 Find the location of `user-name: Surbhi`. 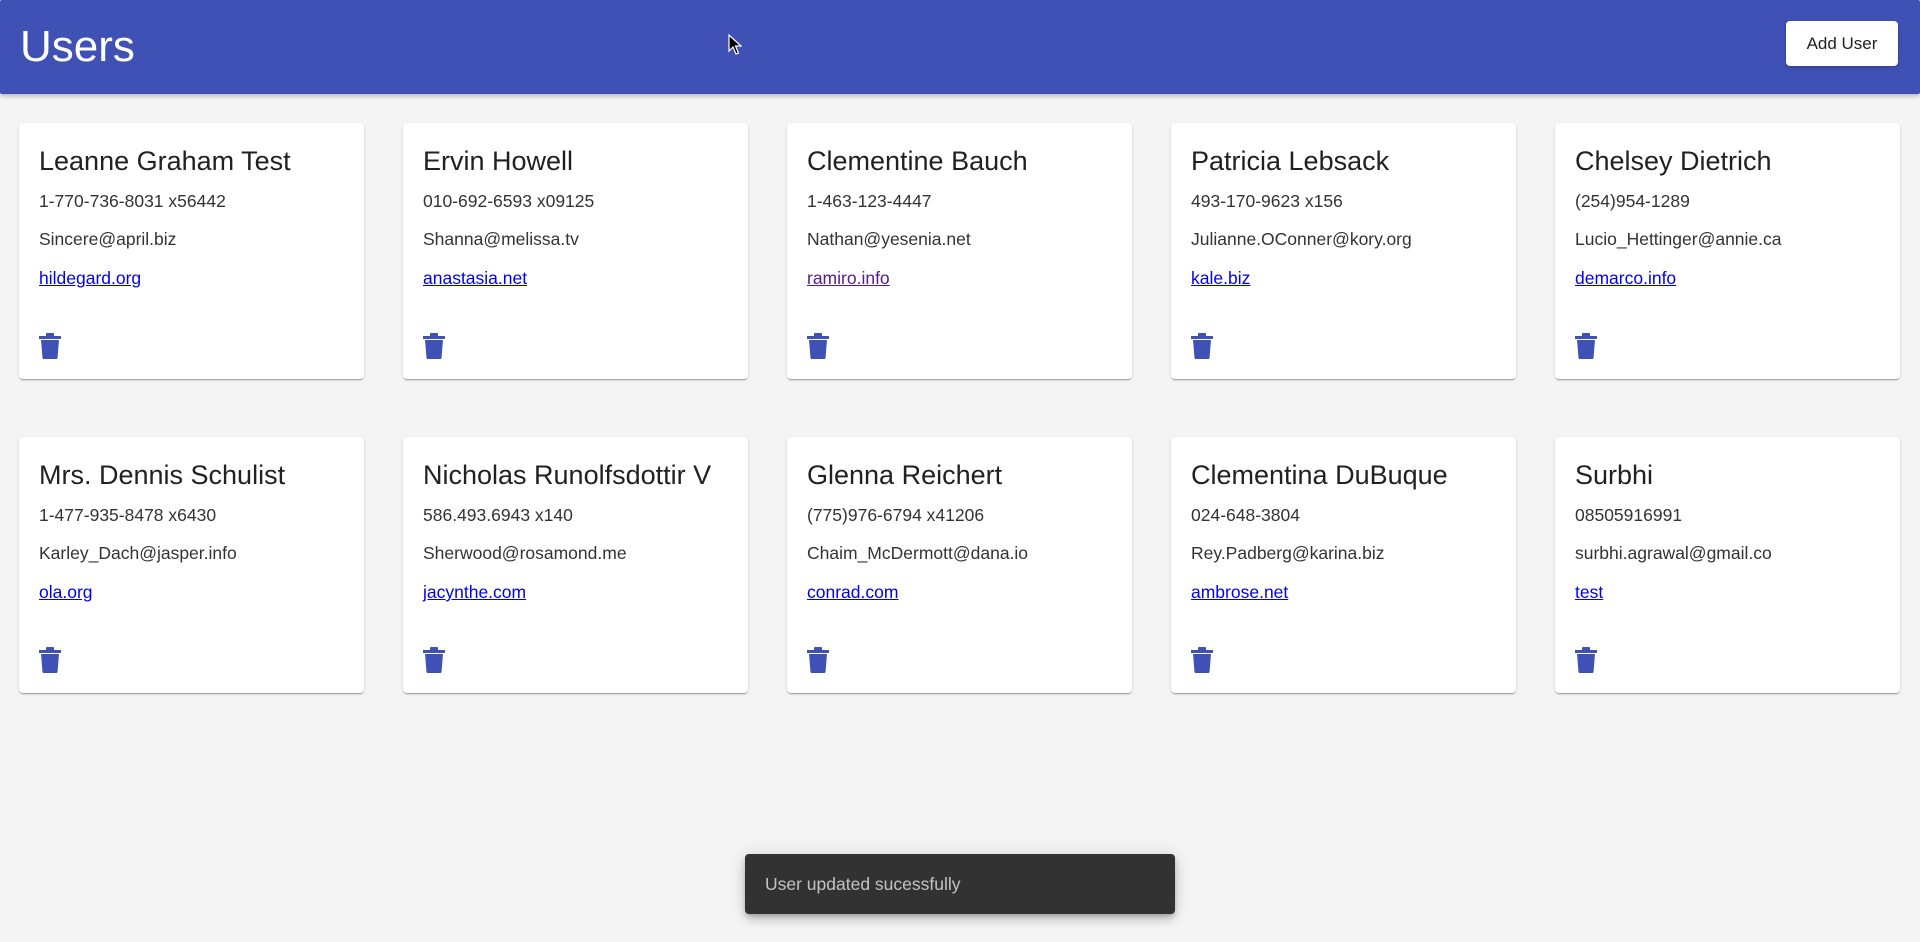

user-name: Surbhi is located at coordinates (1614, 475).